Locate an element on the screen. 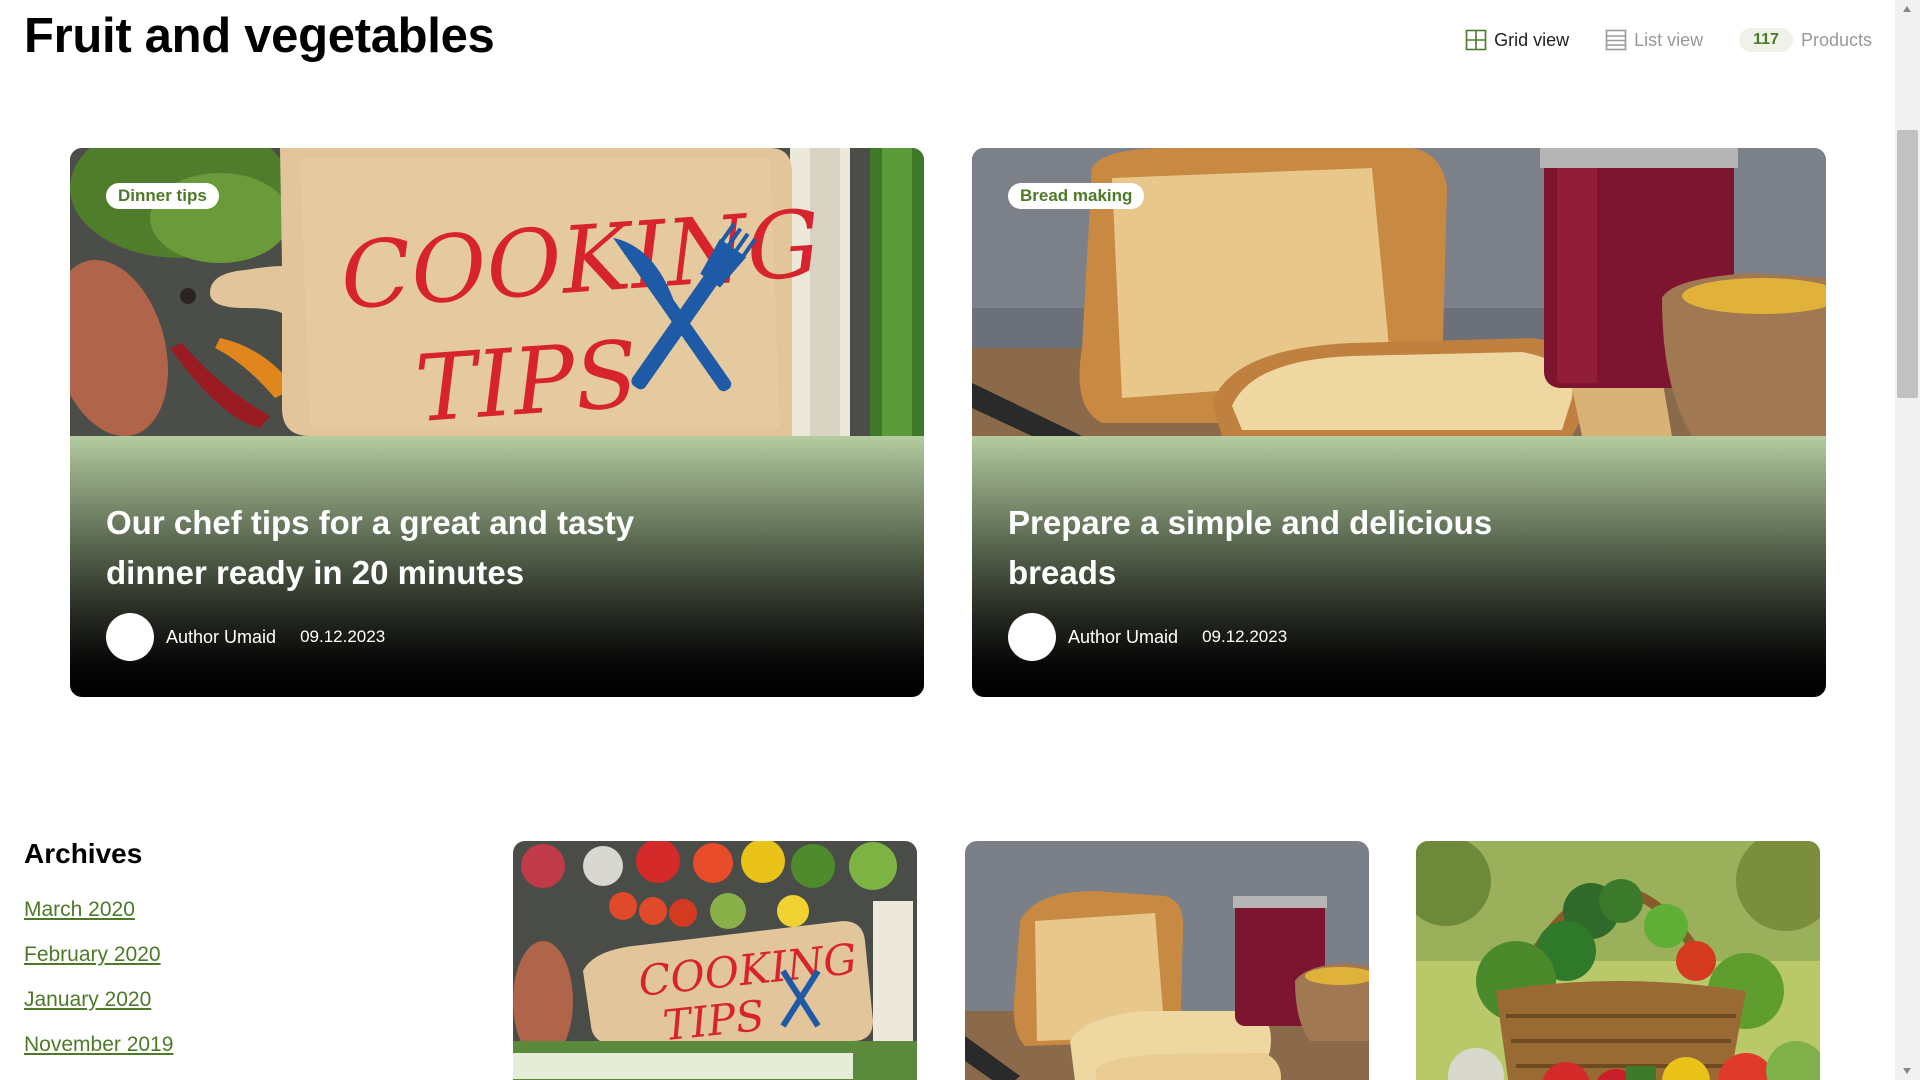  archives-heading: Archives is located at coordinates (83, 853).